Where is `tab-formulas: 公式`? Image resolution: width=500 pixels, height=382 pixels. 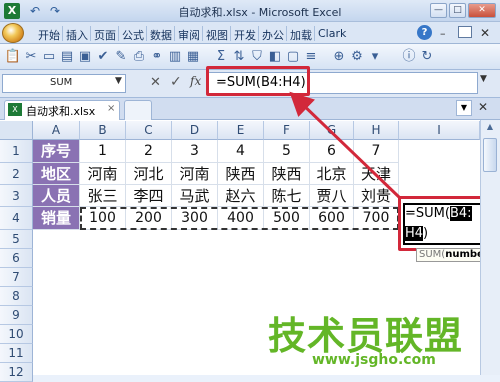 tab-formulas: 公式 is located at coordinates (133, 34).